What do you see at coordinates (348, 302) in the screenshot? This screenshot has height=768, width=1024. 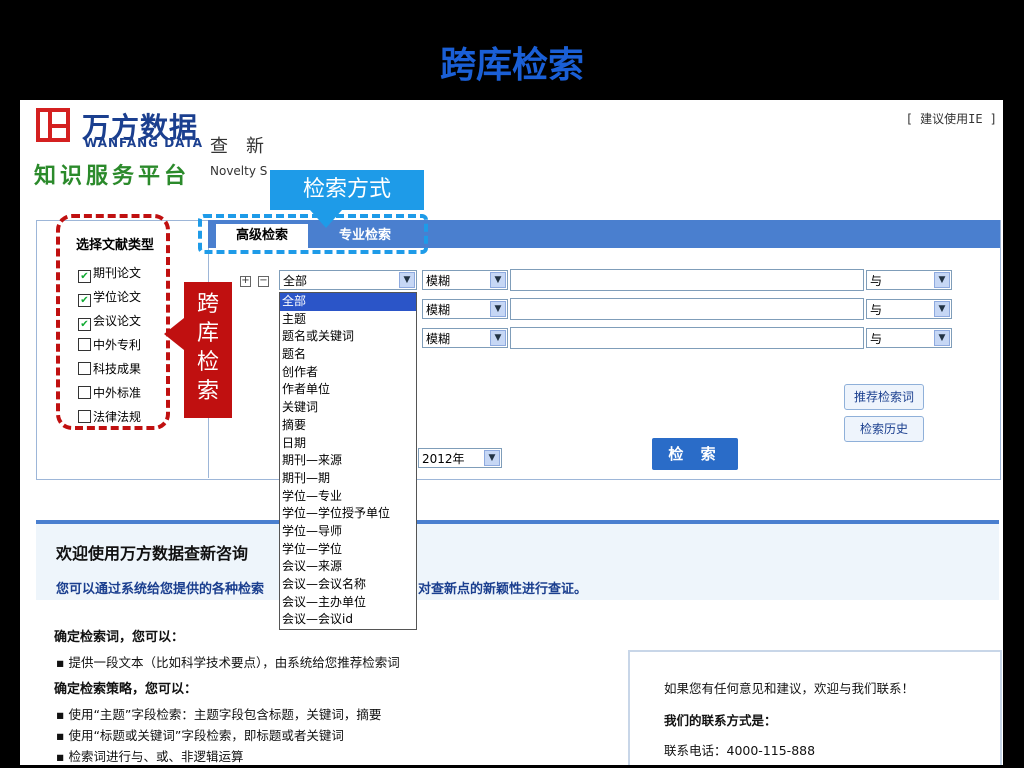 I see `dropdown-option: 全部` at bounding box center [348, 302].